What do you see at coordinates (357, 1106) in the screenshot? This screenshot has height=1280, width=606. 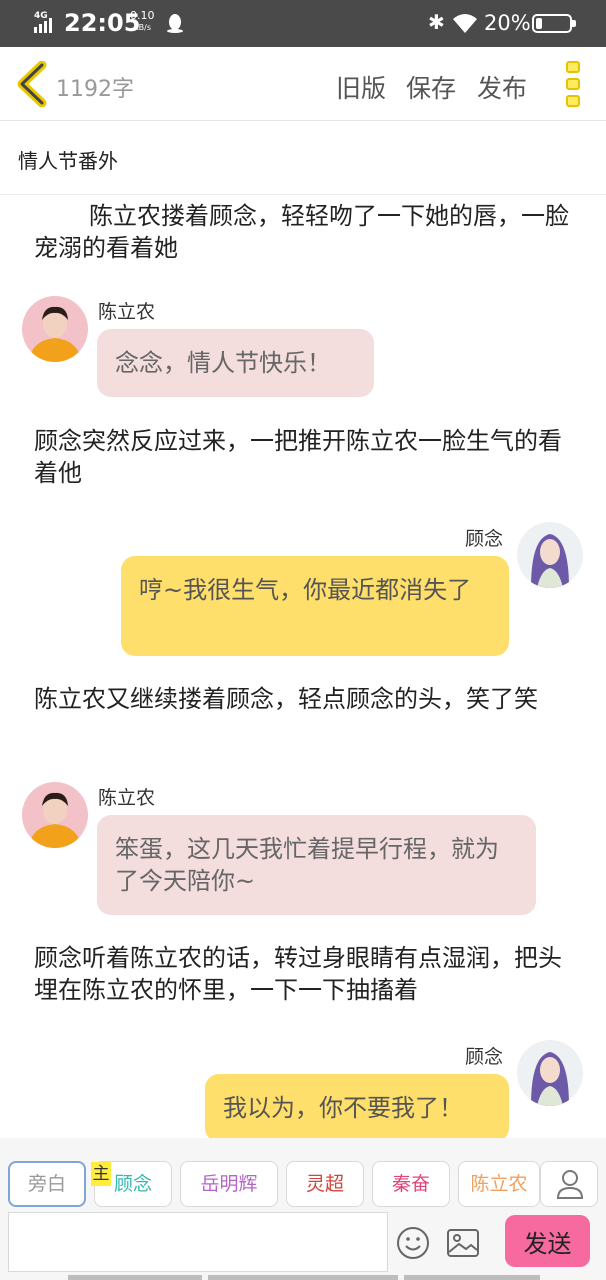 I see `dialogue-bubble: 我以为，你不要我了！` at bounding box center [357, 1106].